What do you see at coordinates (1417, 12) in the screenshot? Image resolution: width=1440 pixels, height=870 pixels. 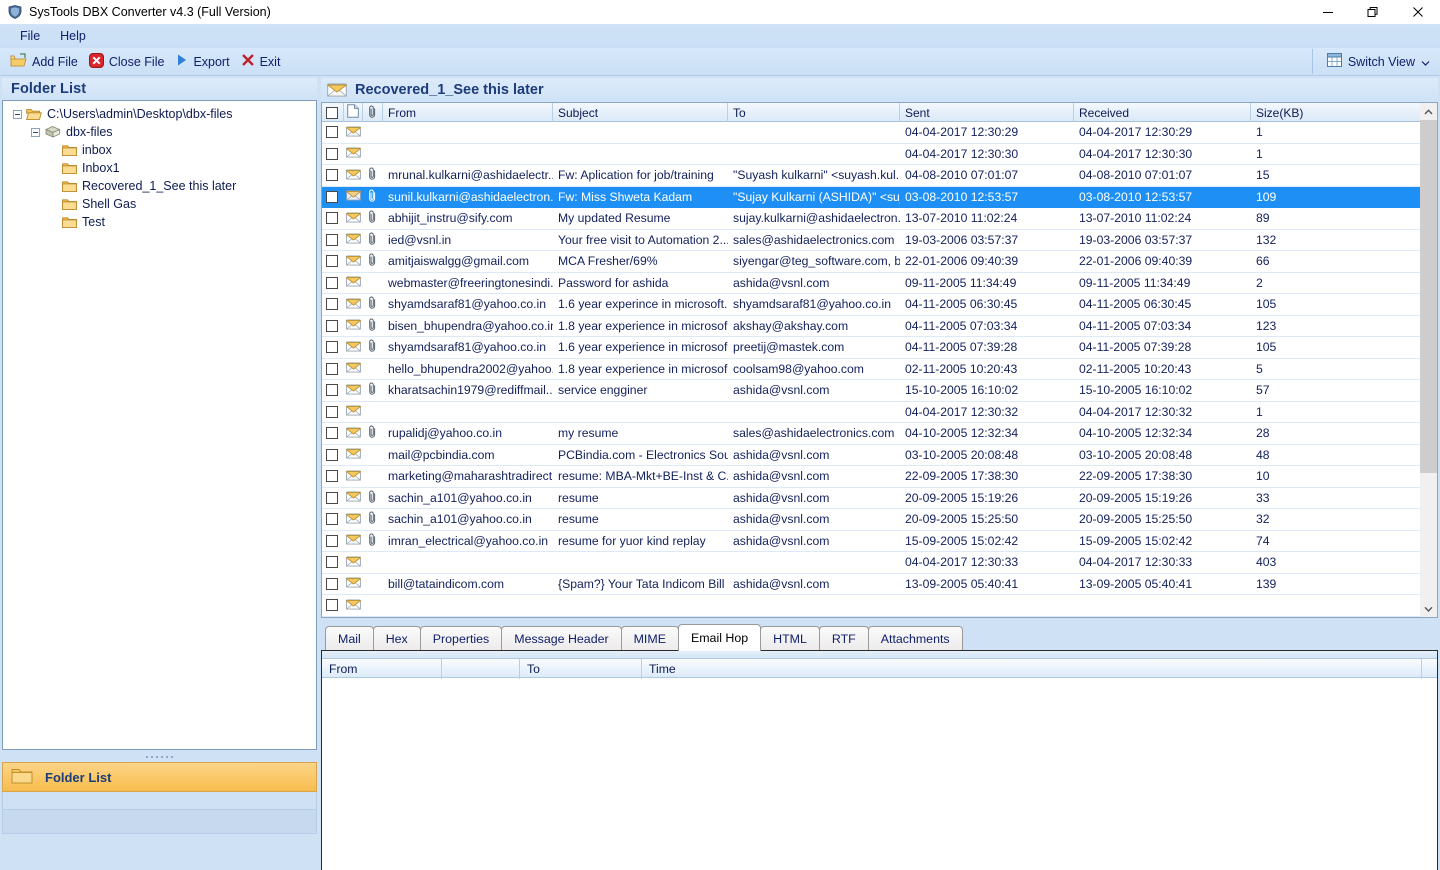 I see `close-icon` at bounding box center [1417, 12].